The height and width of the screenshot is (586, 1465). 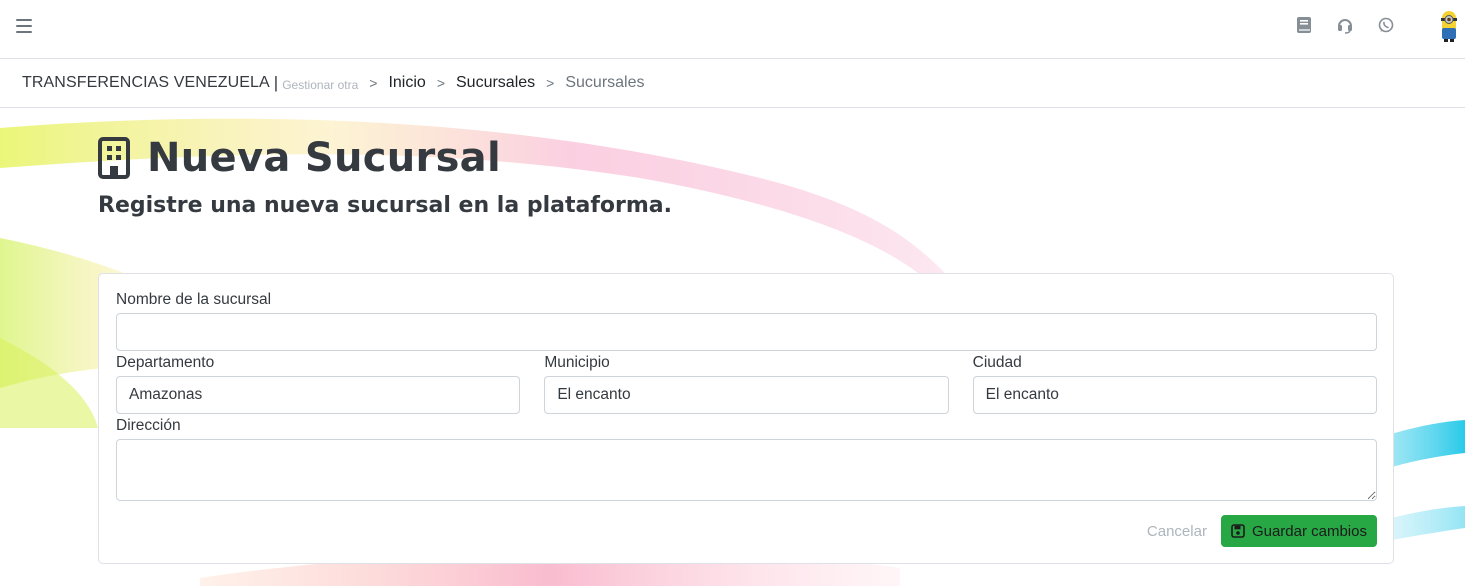 What do you see at coordinates (24, 26) in the screenshot?
I see `hamburger-menu-icon` at bounding box center [24, 26].